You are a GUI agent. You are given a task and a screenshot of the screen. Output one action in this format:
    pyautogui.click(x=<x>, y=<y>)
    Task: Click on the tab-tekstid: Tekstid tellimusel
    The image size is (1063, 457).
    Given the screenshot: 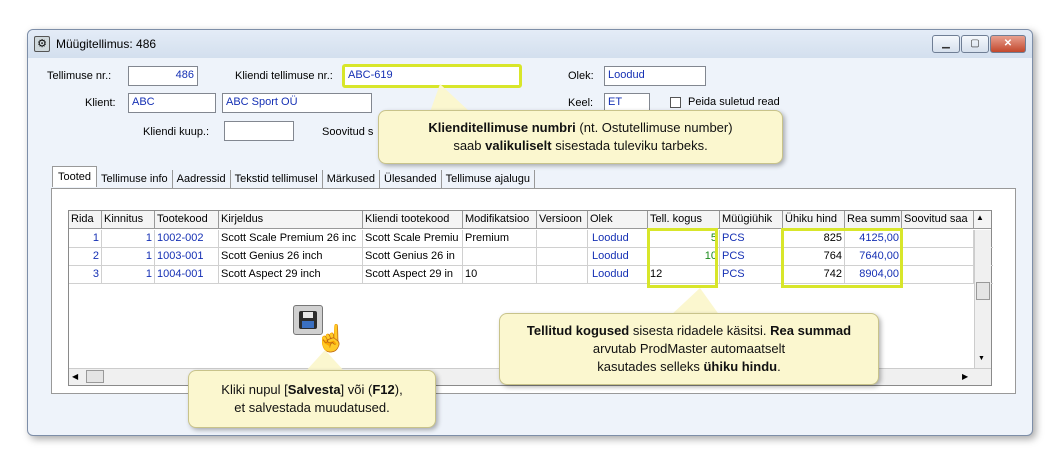 What is the action you would take?
    pyautogui.click(x=277, y=179)
    